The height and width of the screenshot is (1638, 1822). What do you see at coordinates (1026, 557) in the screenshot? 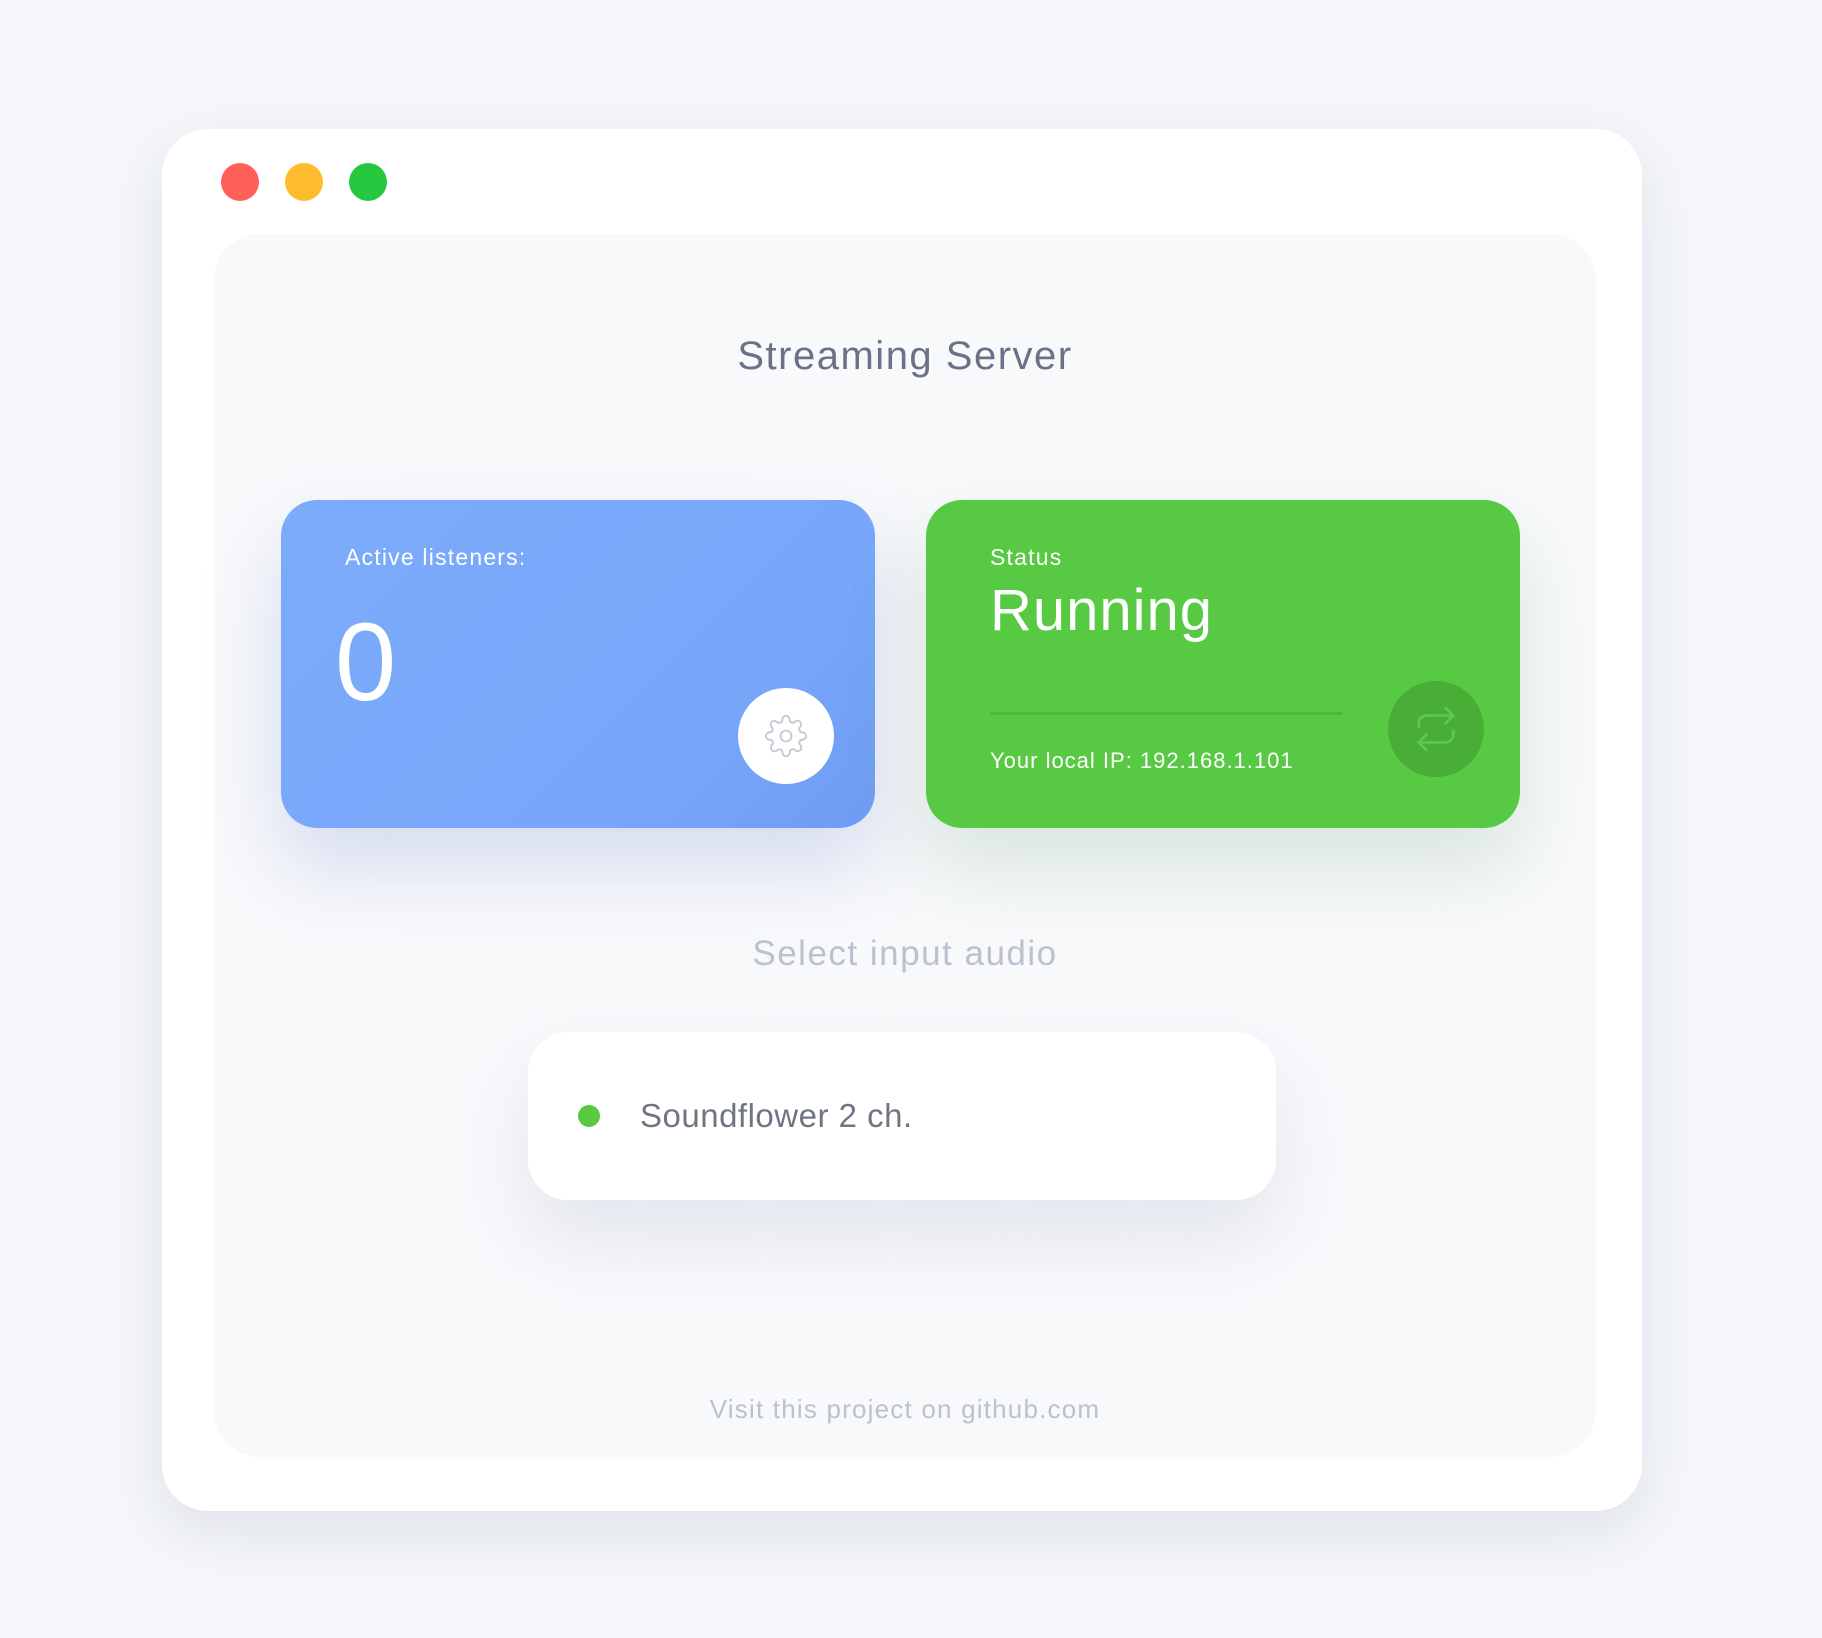
I see `status-label: Status` at bounding box center [1026, 557].